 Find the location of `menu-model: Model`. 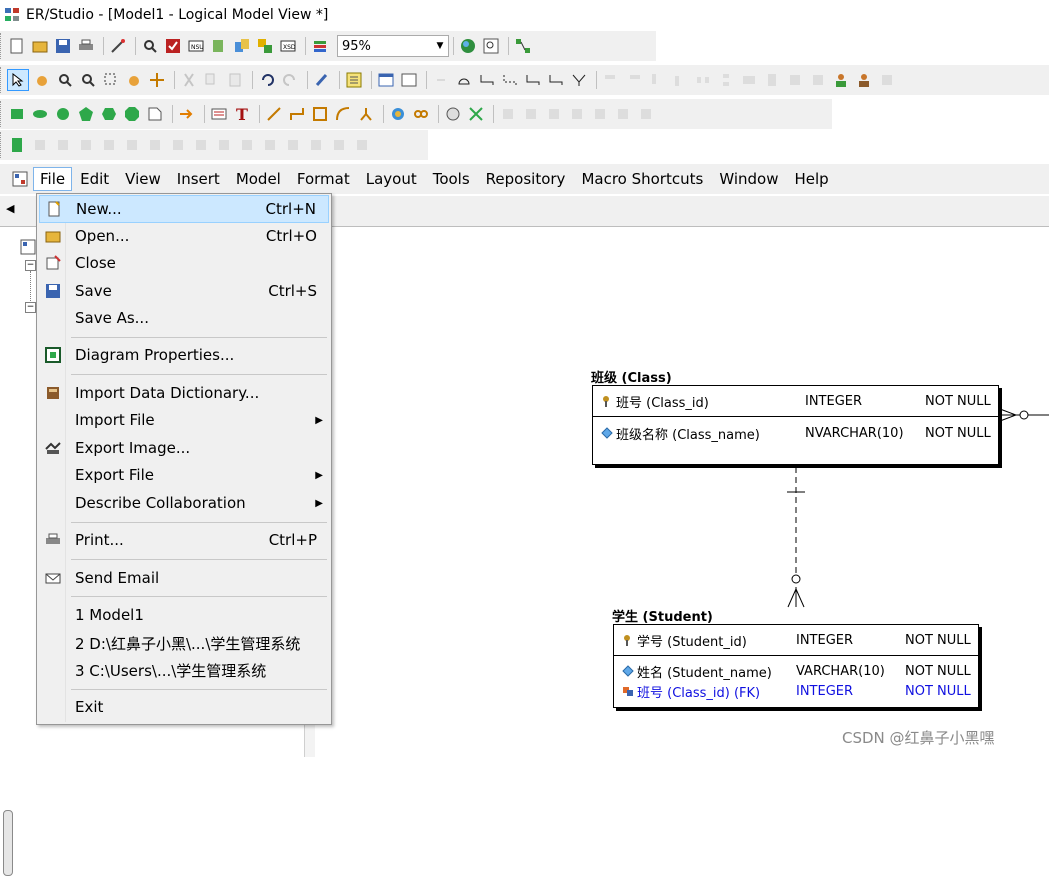

menu-model: Model is located at coordinates (258, 179).